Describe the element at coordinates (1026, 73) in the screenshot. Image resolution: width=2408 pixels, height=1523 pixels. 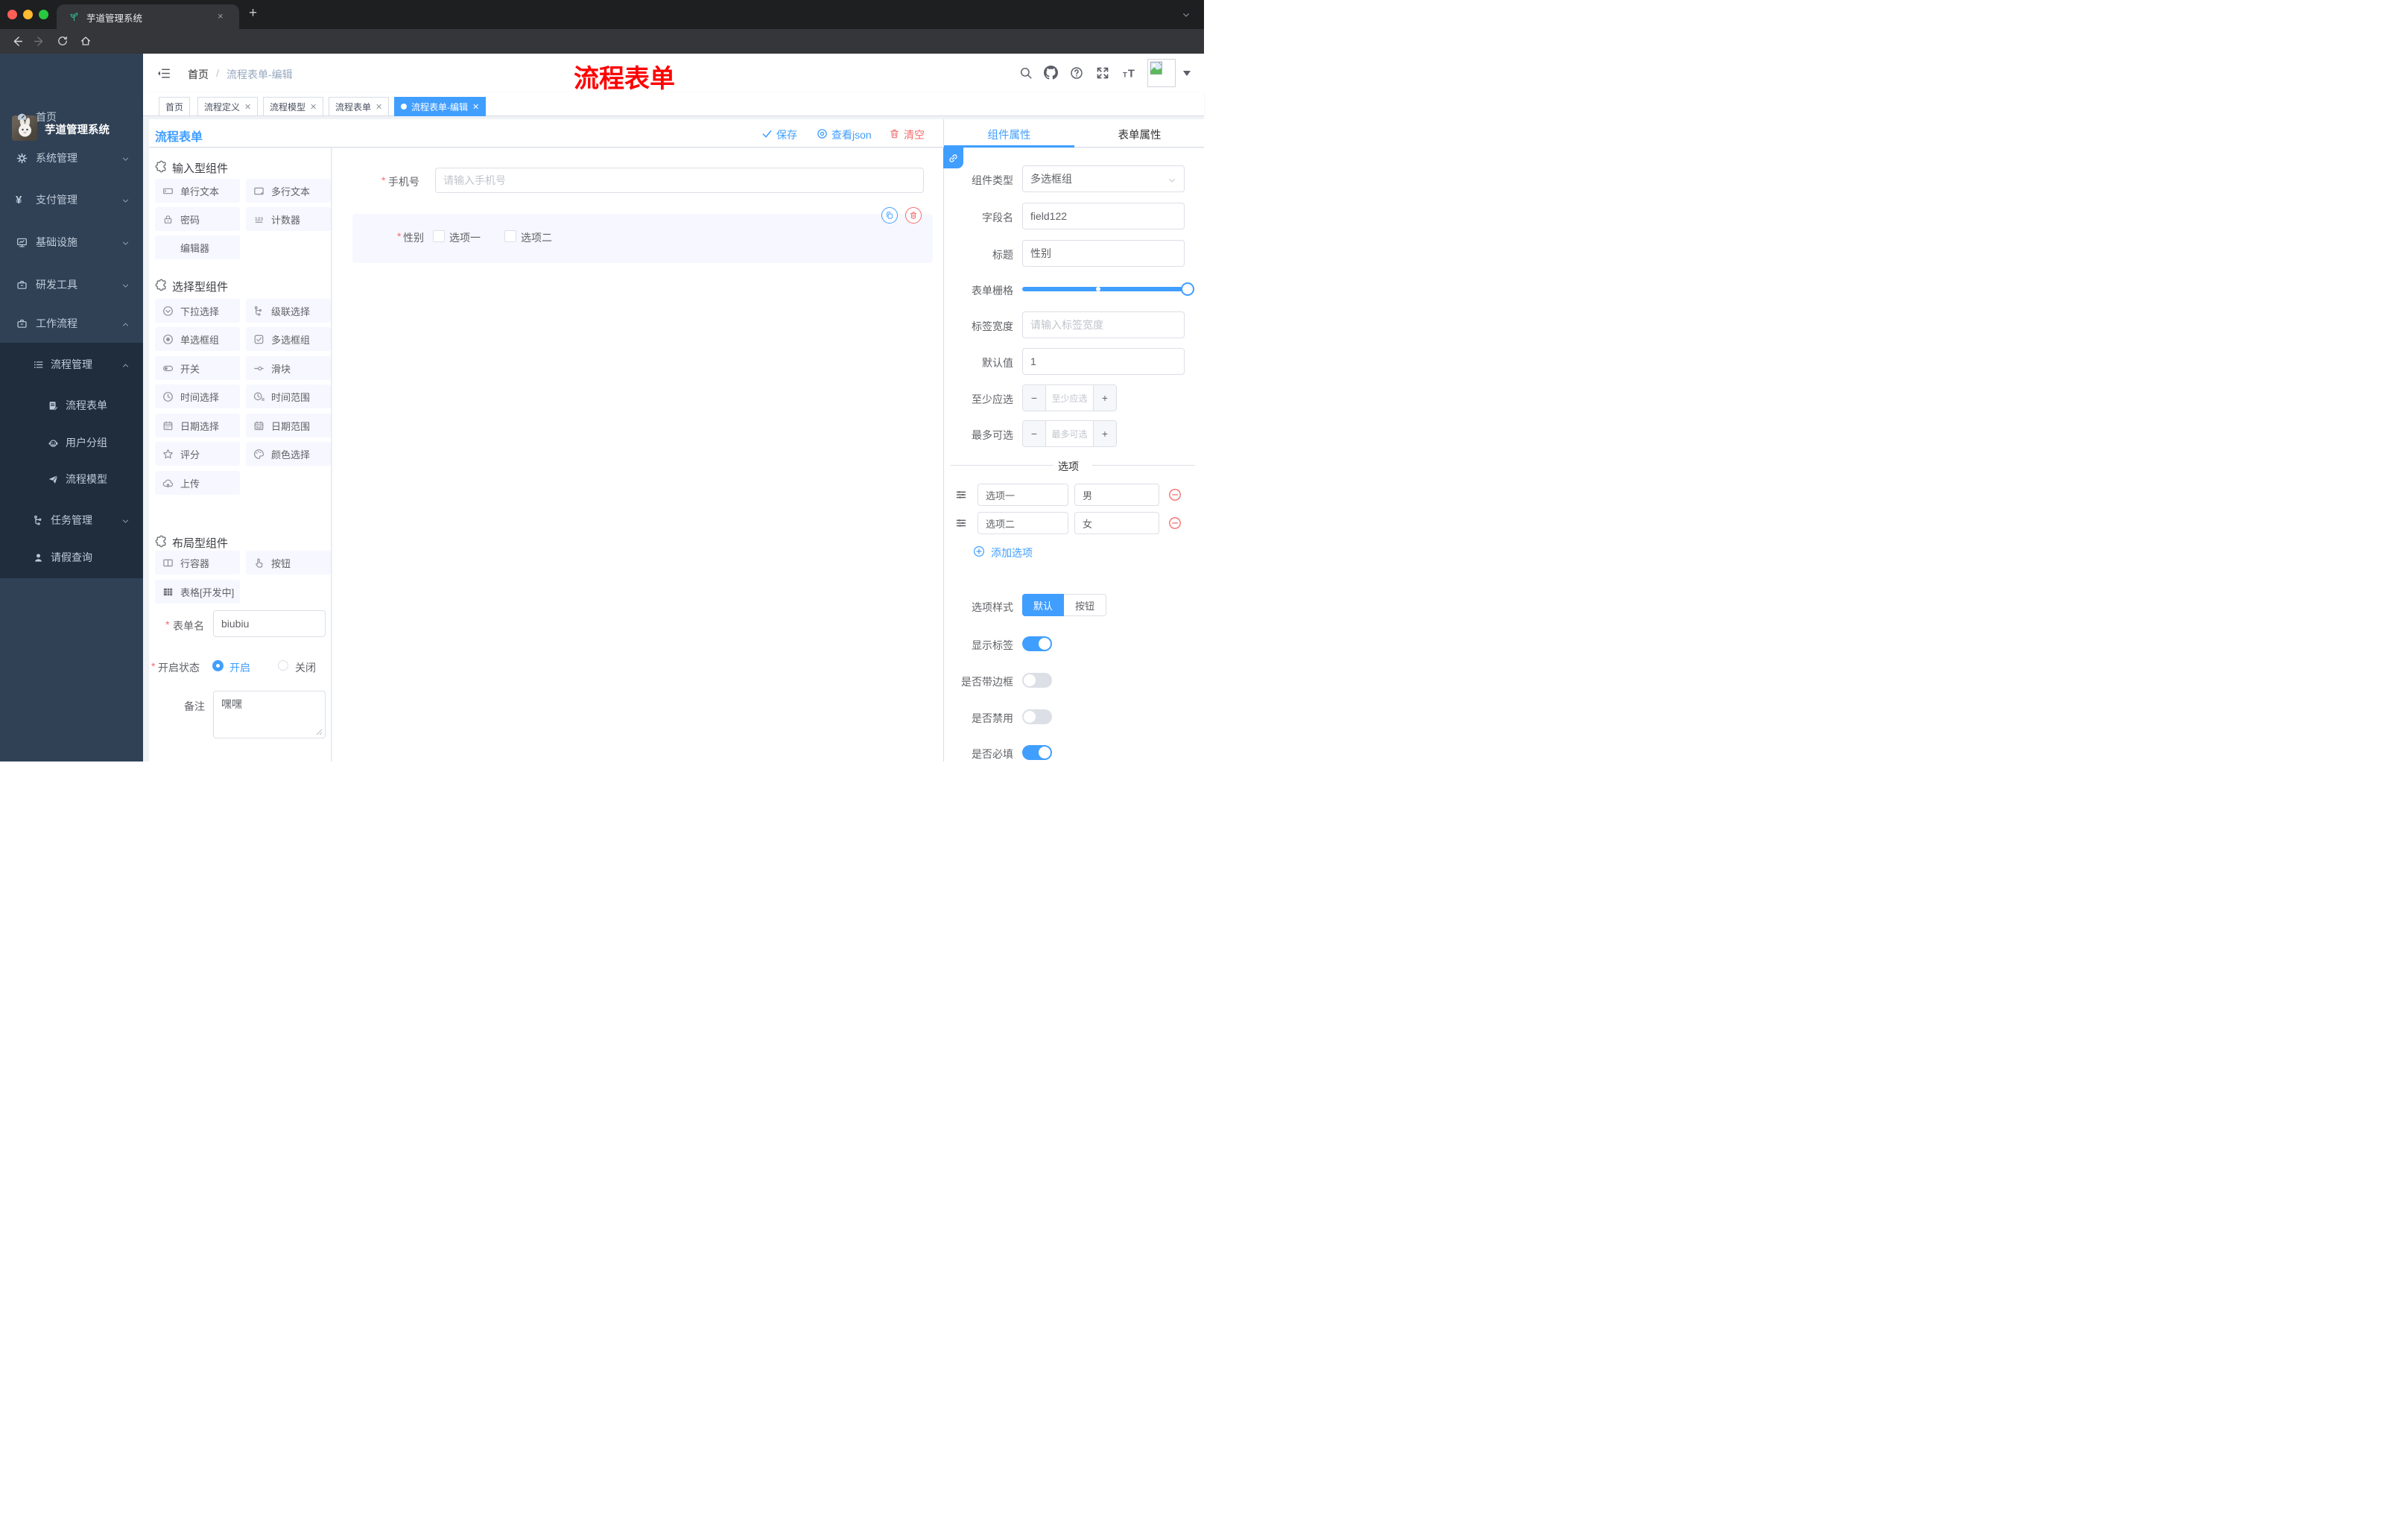
I see `search-icon` at that location.